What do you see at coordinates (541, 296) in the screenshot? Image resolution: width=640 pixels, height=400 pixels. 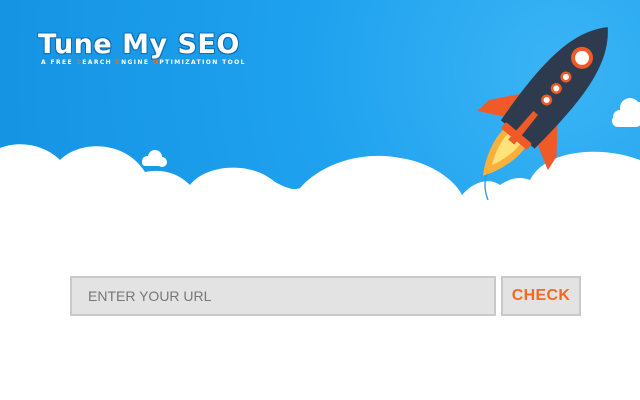 I see `check-button: CHECK` at bounding box center [541, 296].